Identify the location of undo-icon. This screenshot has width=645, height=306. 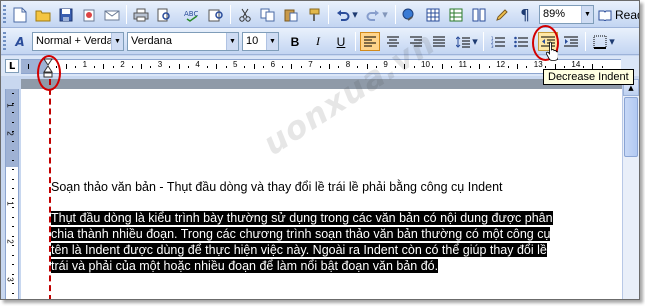
(343, 14).